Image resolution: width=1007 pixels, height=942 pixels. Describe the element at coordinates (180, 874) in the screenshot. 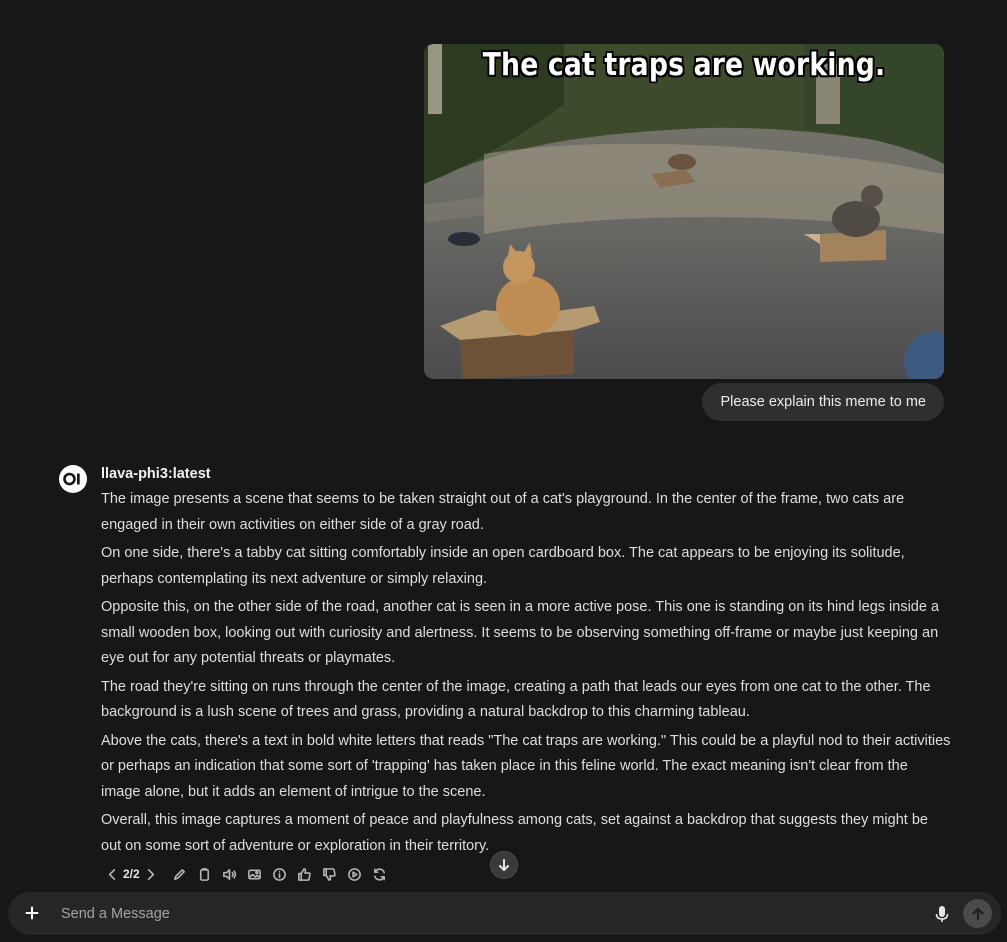

I see `edit-icon` at that location.